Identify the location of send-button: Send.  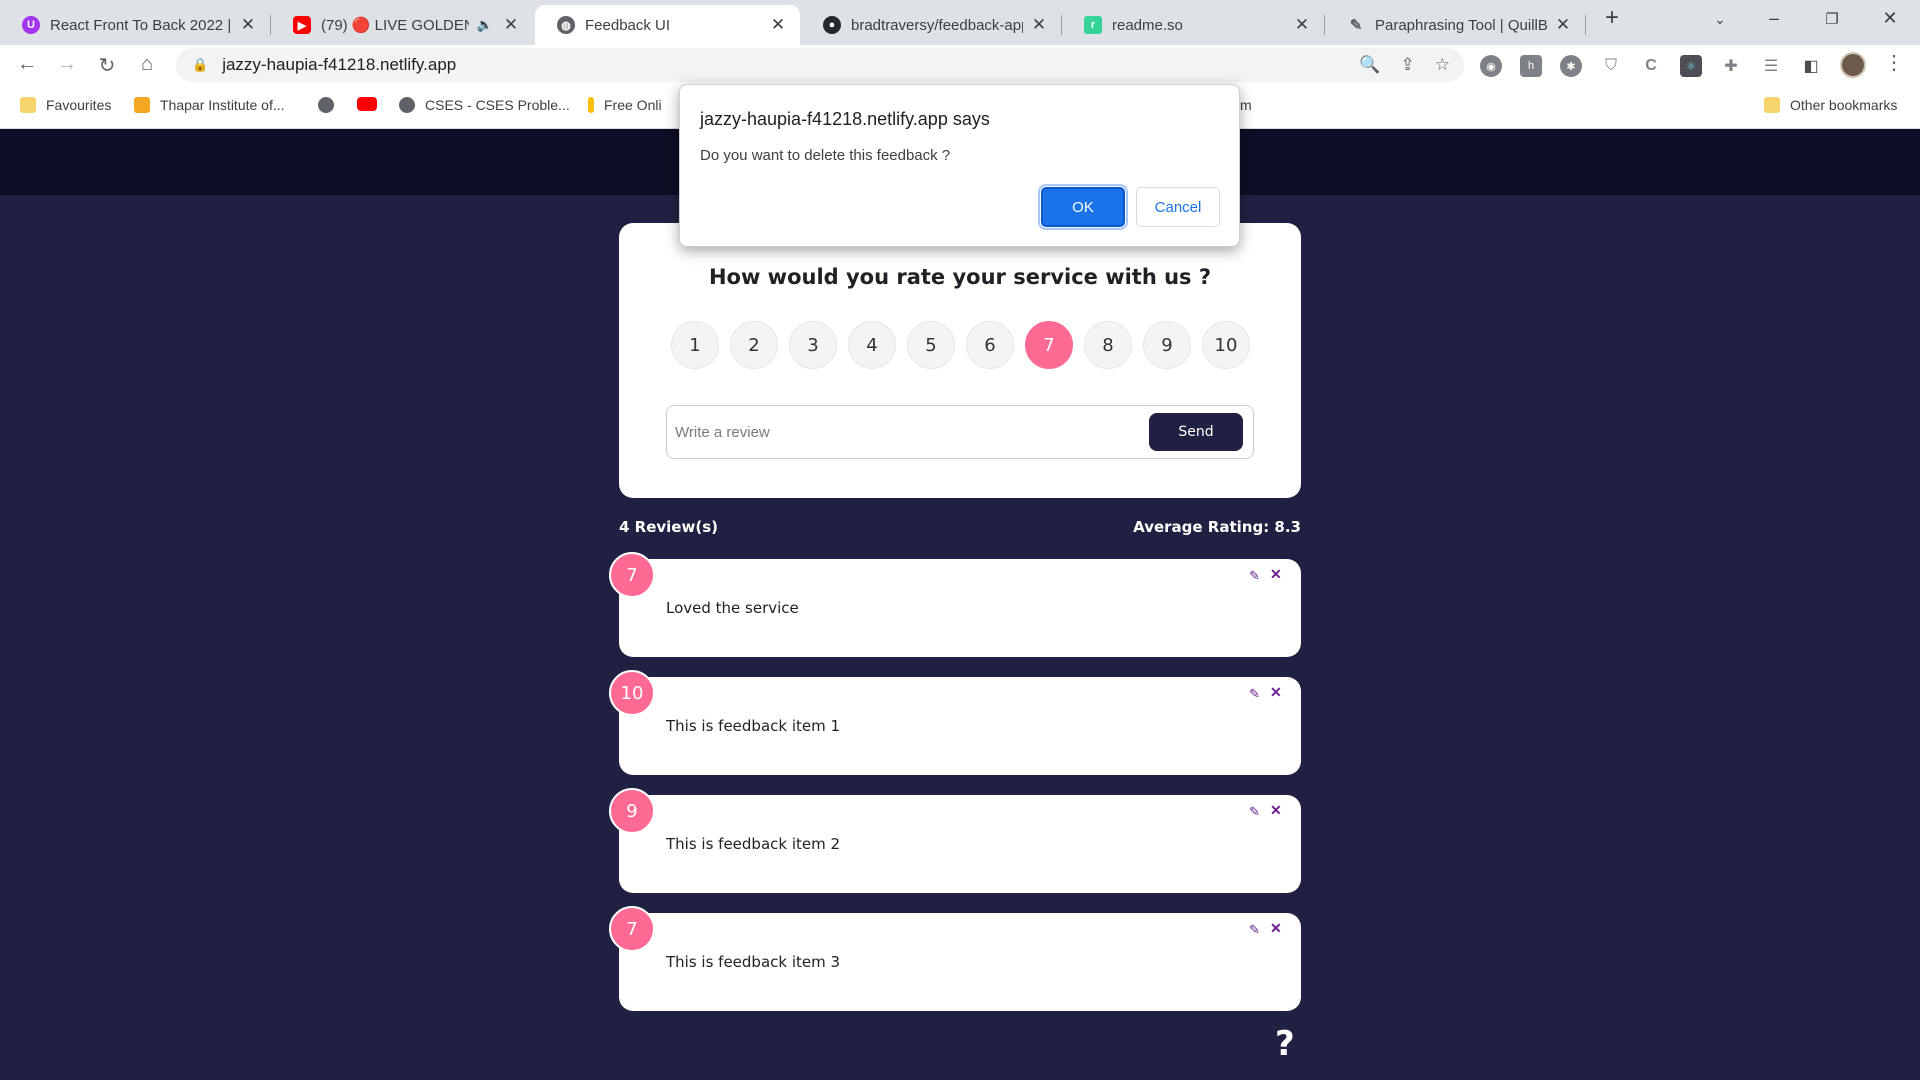
(1196, 432).